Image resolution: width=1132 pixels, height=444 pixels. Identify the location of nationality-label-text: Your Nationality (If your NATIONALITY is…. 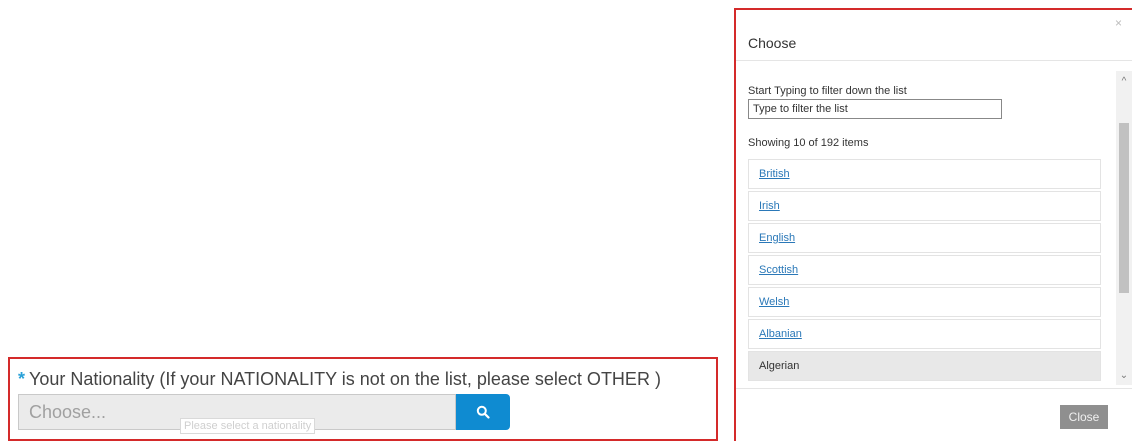
(345, 379).